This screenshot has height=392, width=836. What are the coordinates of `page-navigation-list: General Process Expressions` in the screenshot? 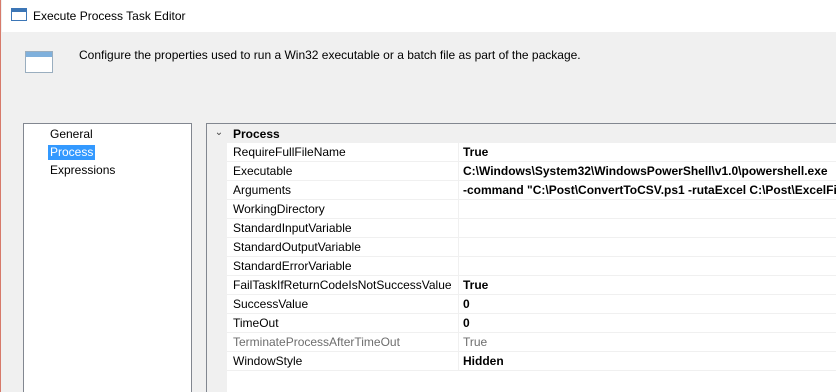 It's located at (107, 257).